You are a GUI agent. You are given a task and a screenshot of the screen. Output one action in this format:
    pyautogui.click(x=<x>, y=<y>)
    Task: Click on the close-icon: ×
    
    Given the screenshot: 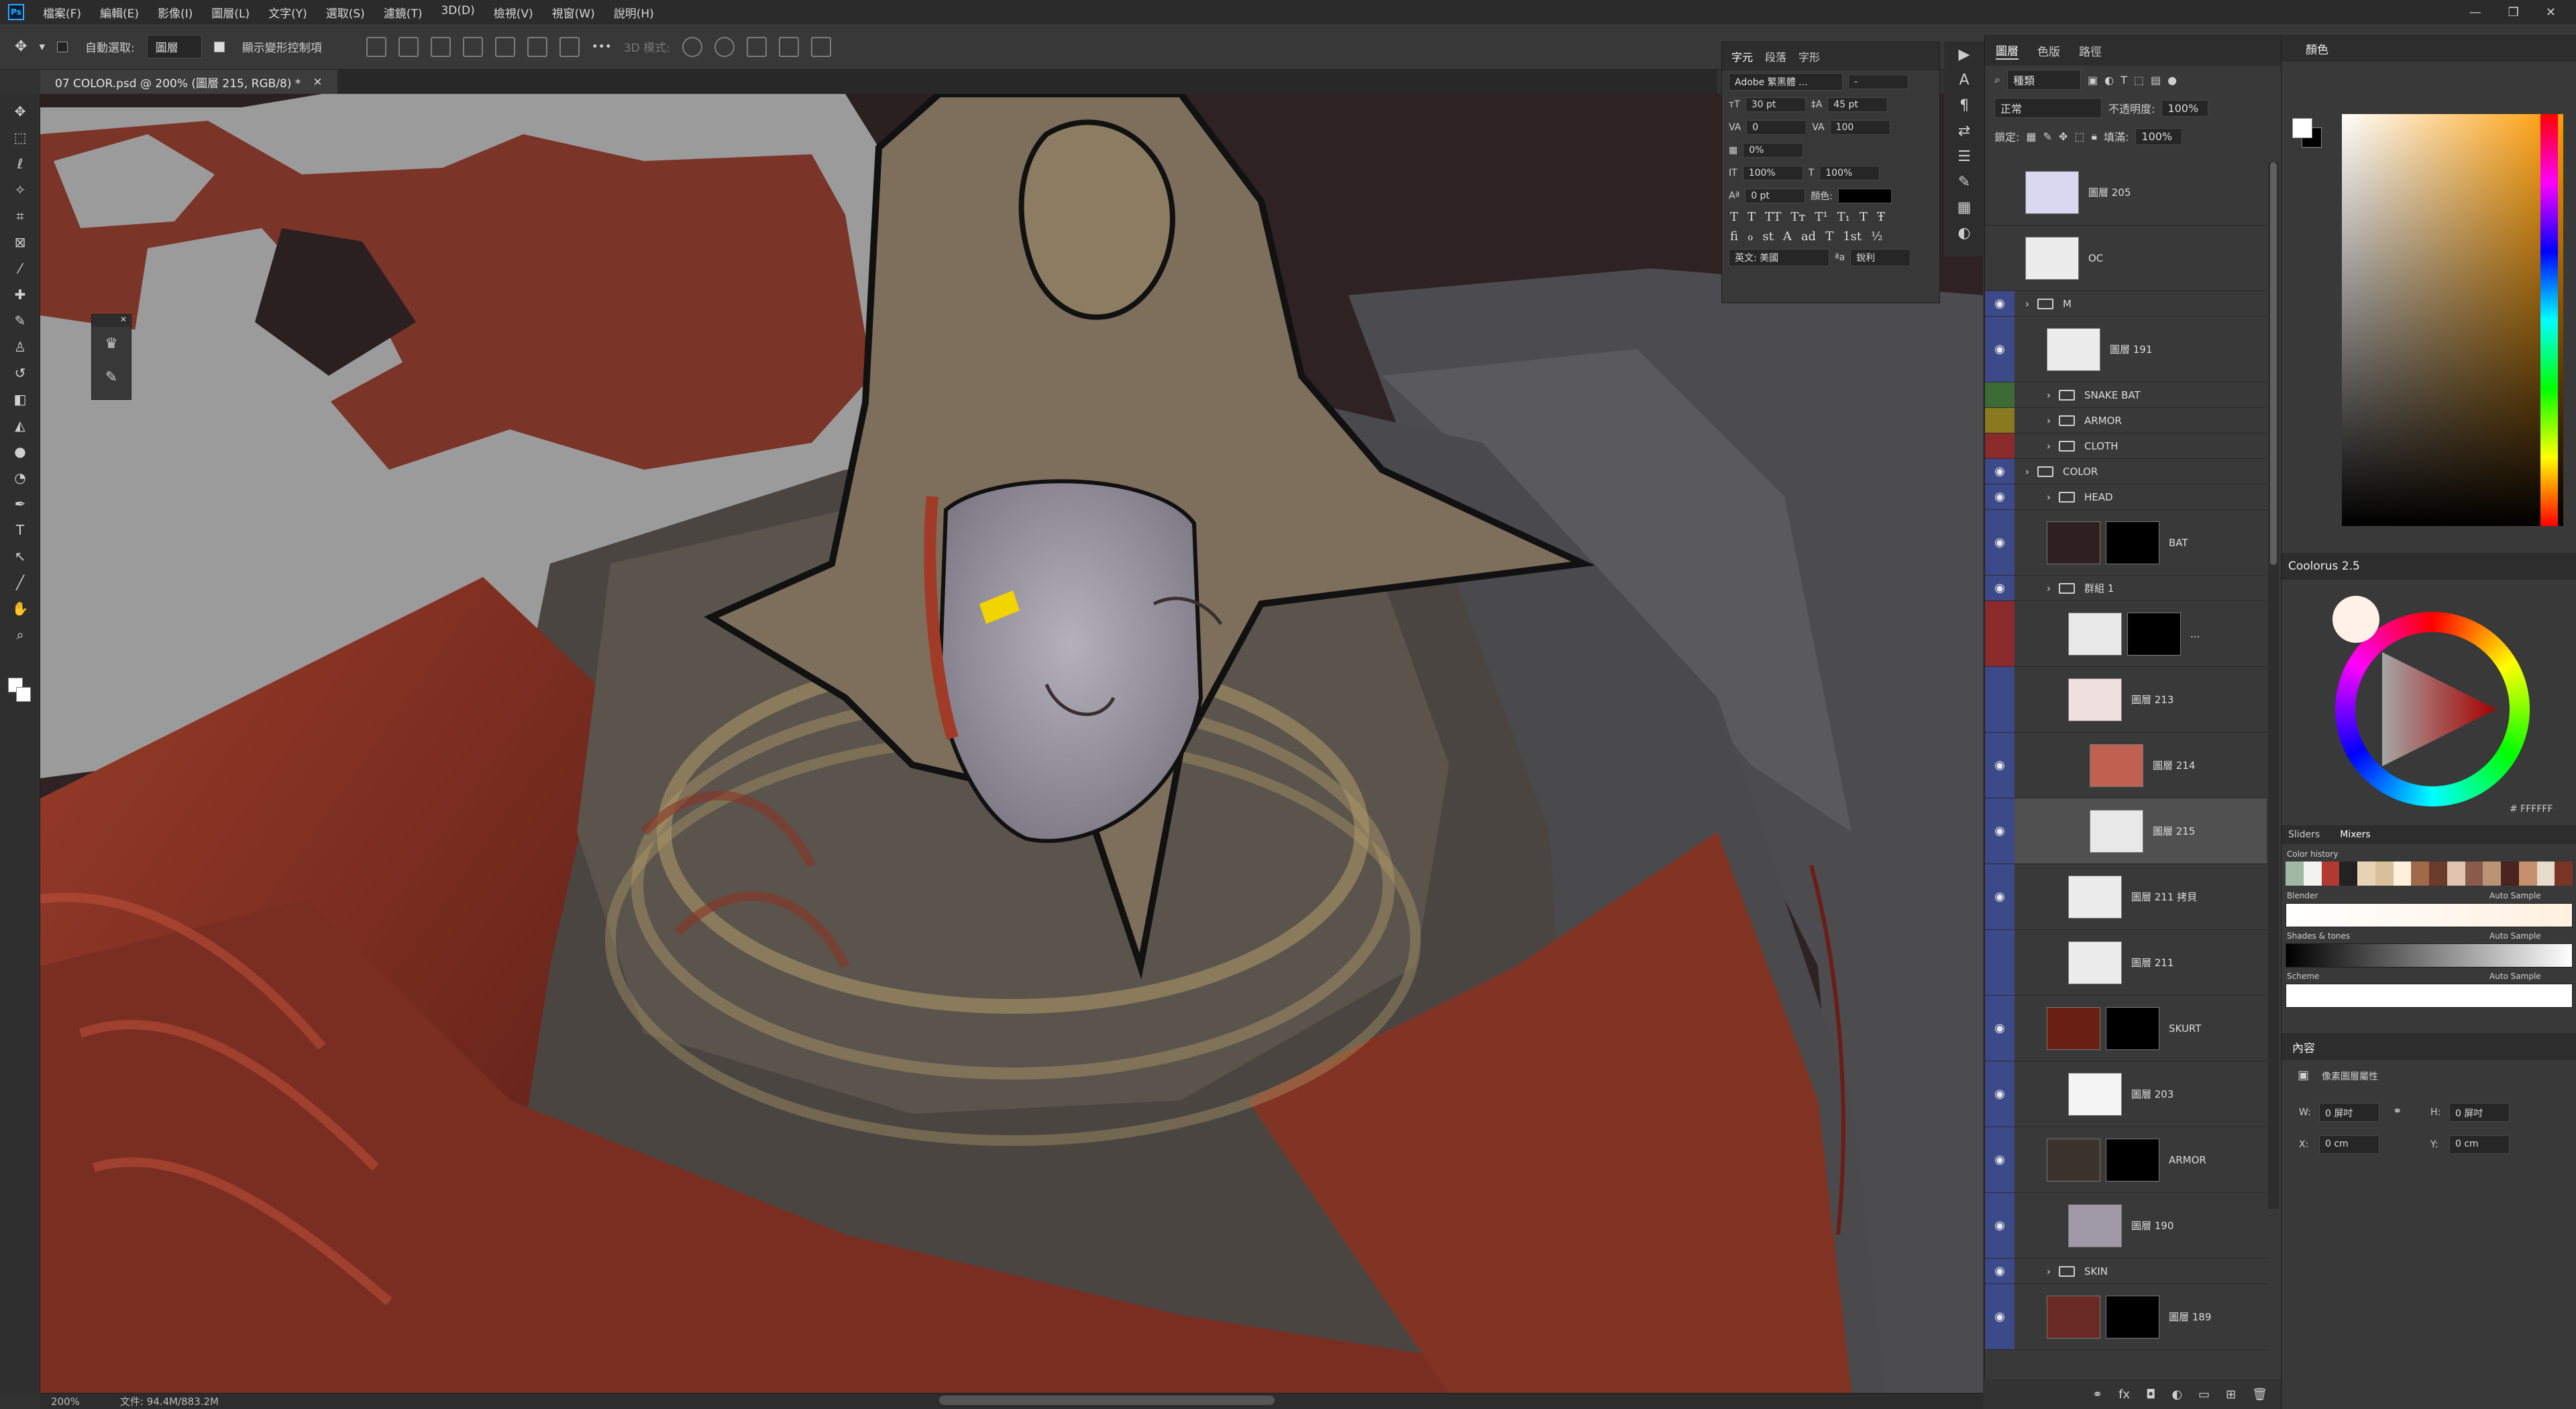 What is the action you would take?
    pyautogui.click(x=317, y=82)
    